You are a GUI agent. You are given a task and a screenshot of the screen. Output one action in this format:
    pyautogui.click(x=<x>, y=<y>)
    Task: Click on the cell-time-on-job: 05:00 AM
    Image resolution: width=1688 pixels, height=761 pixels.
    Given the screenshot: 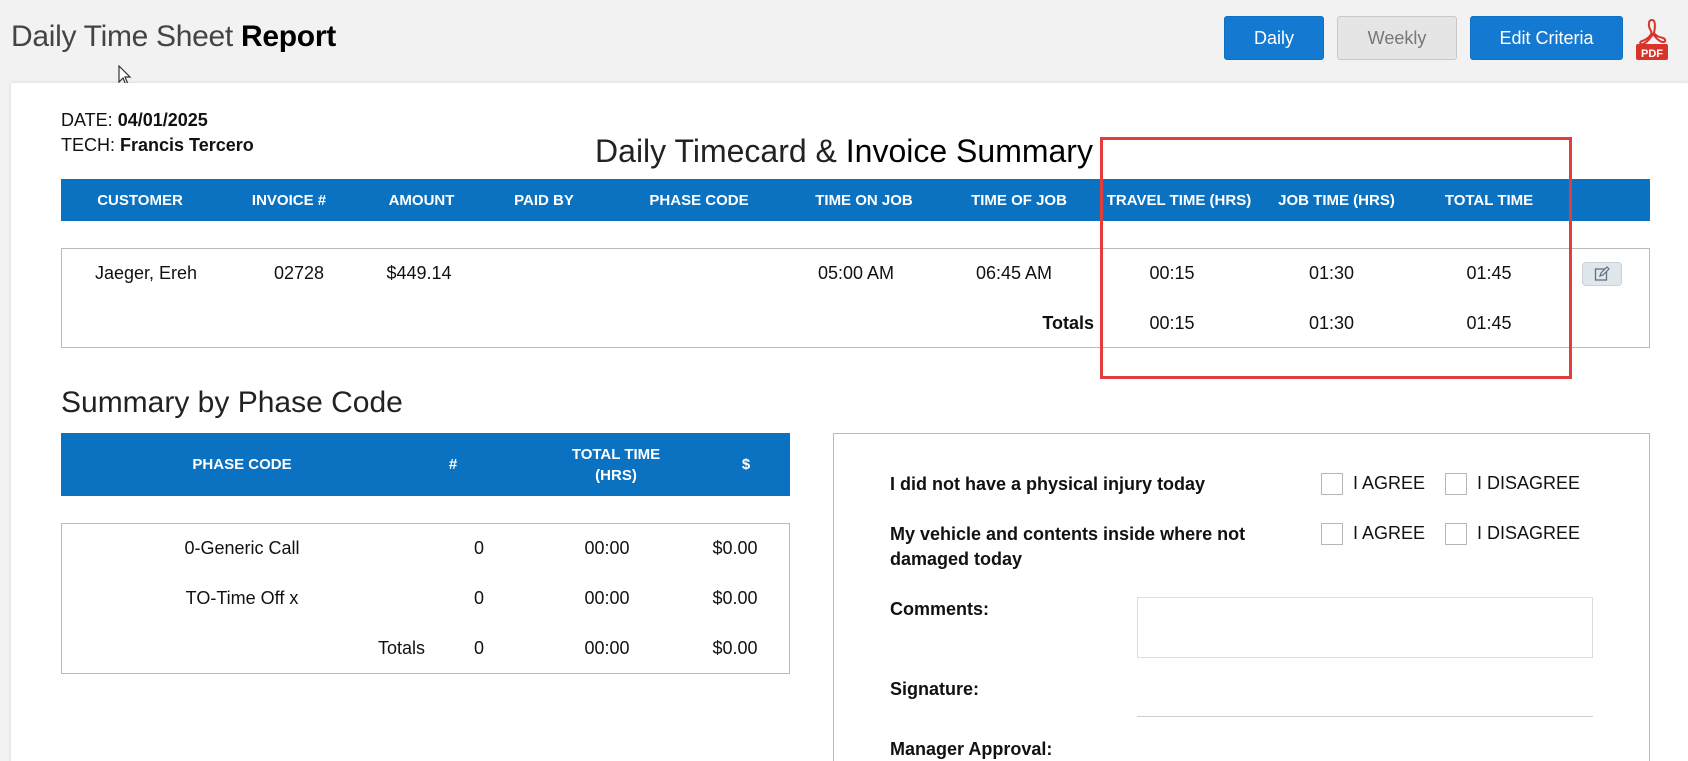 What is the action you would take?
    pyautogui.click(x=856, y=273)
    